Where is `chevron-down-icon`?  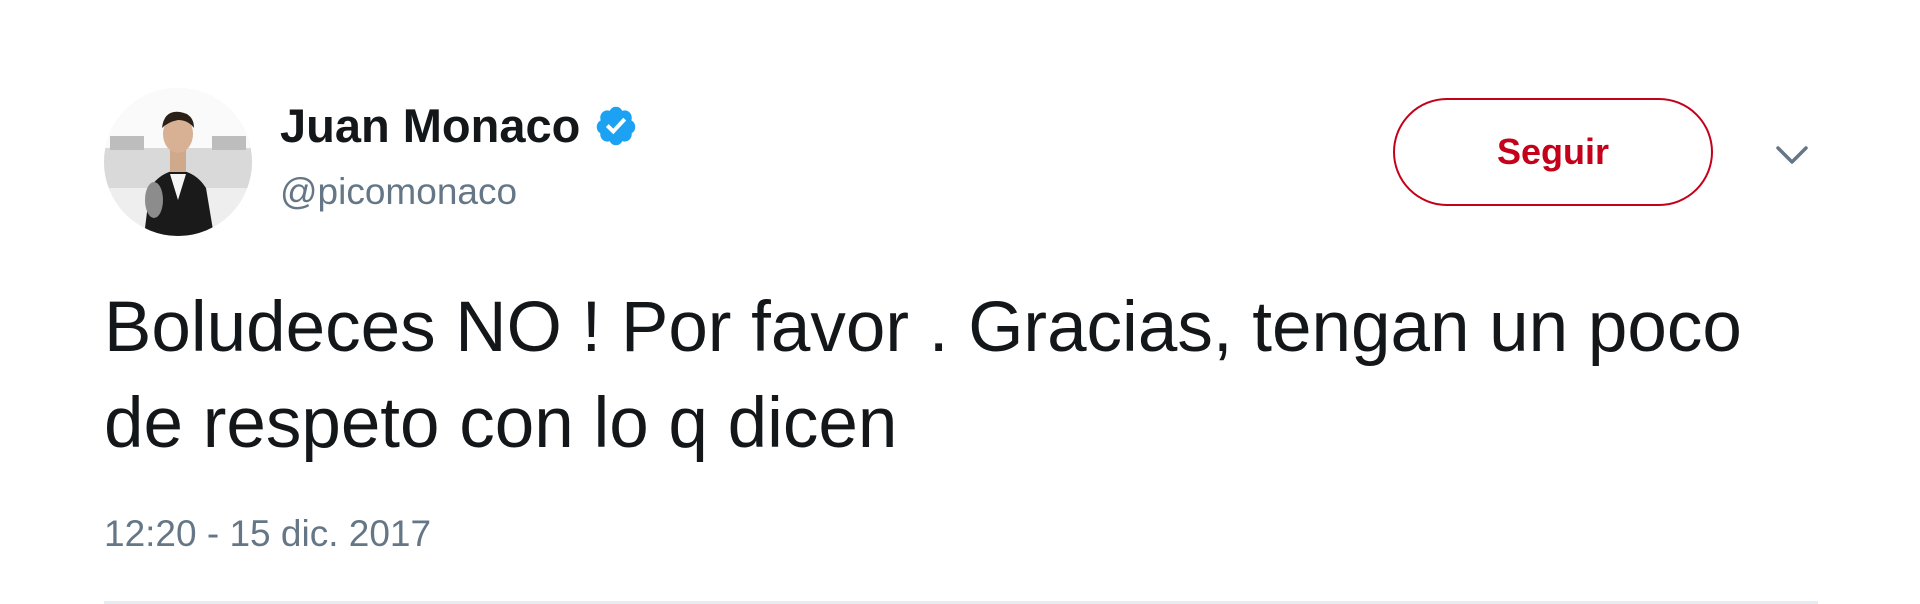
chevron-down-icon is located at coordinates (1792, 155).